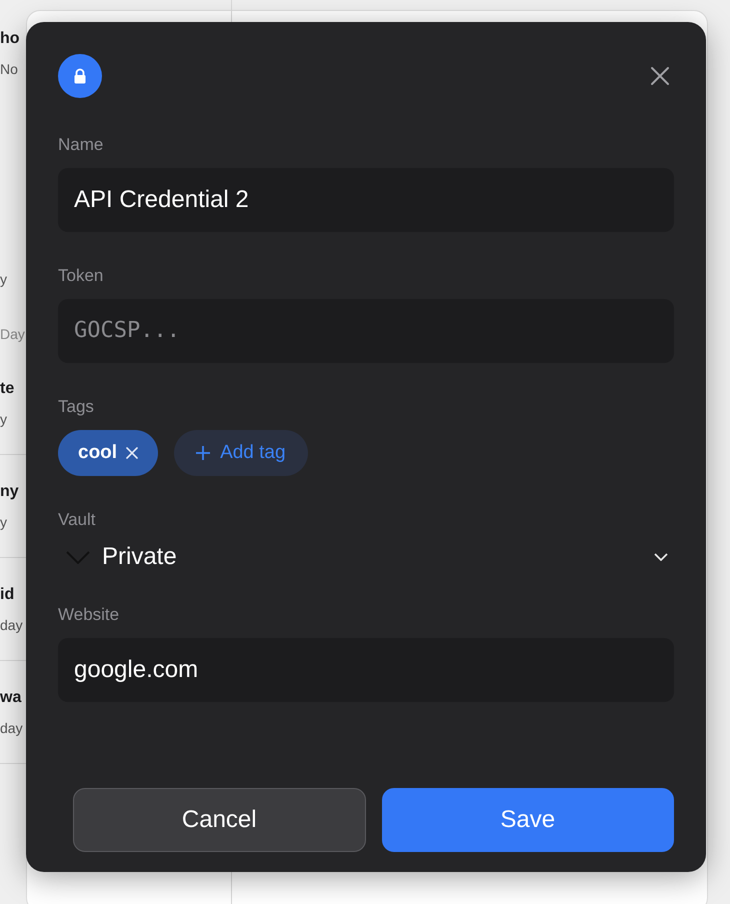 The height and width of the screenshot is (904, 730). Describe the element at coordinates (89, 615) in the screenshot. I see `field-label: Website` at that location.